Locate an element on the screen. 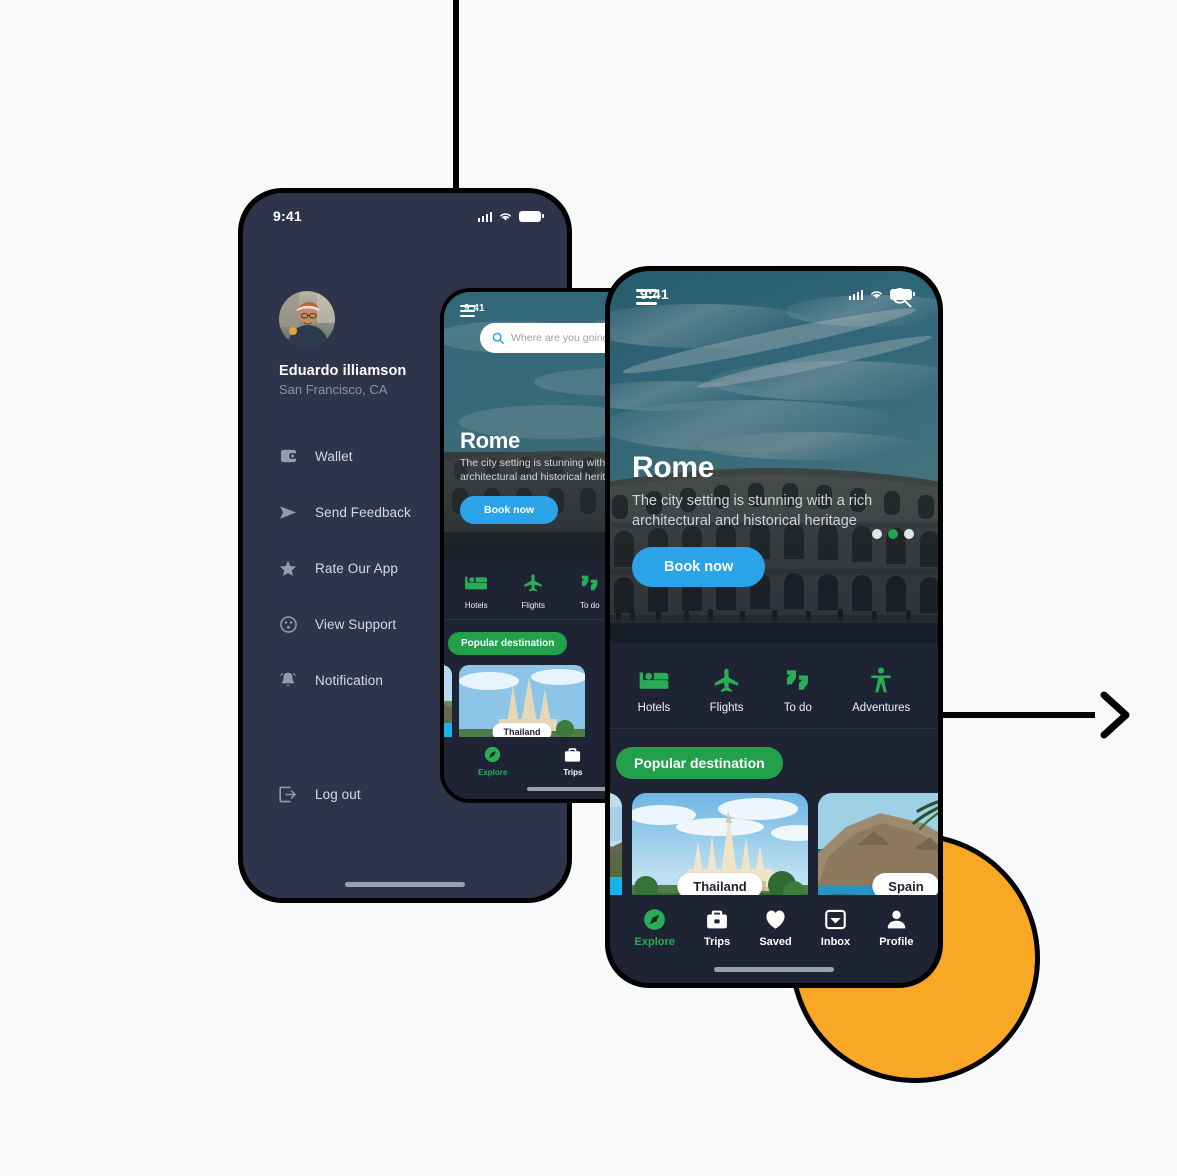 The image size is (1177, 1176). search-icon is located at coordinates (498, 338).